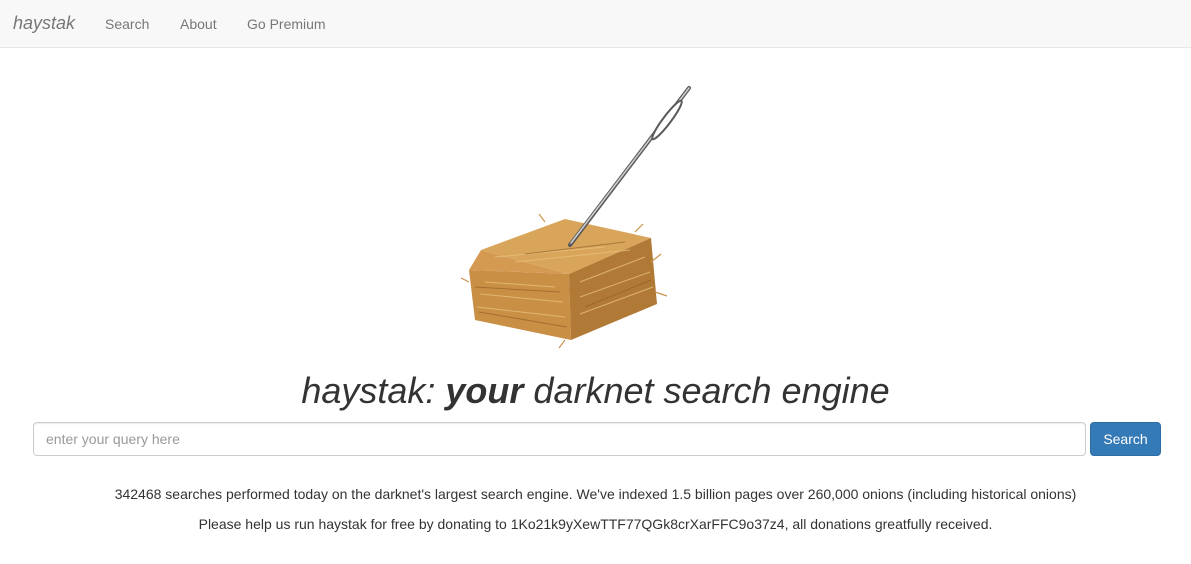  Describe the element at coordinates (1125, 439) in the screenshot. I see `search-button: Search` at that location.